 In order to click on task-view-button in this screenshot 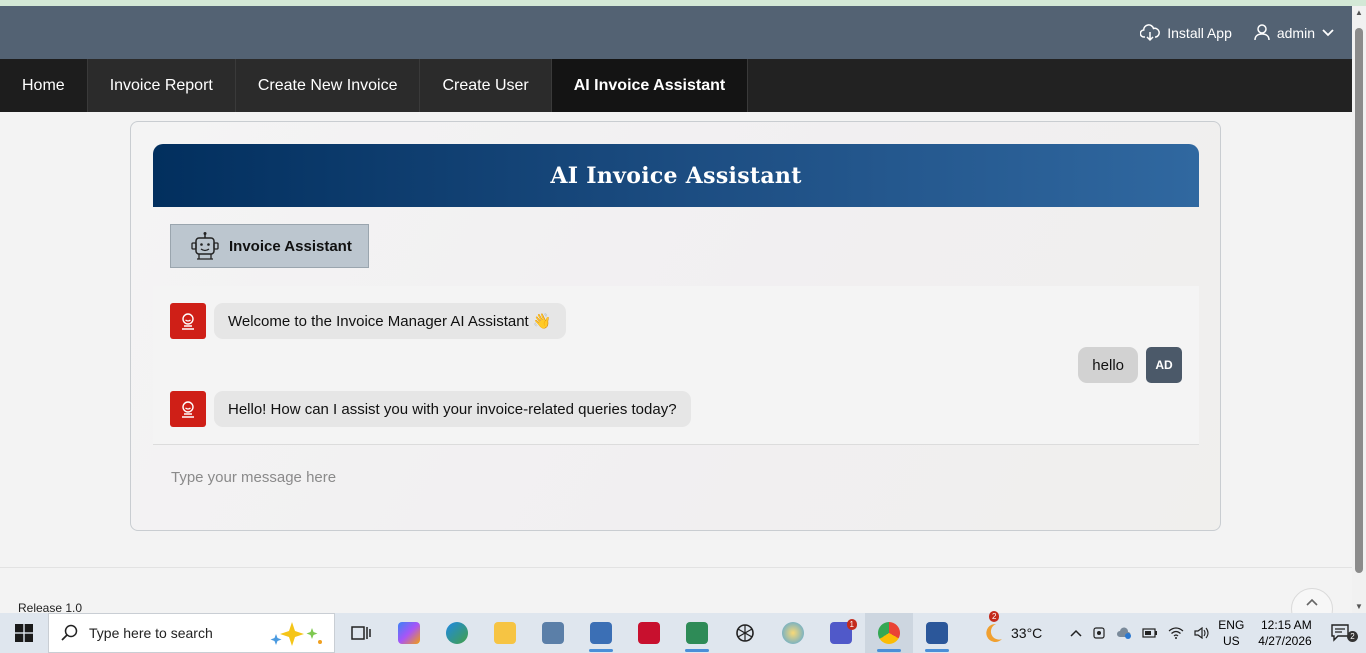, I will do `click(361, 633)`.